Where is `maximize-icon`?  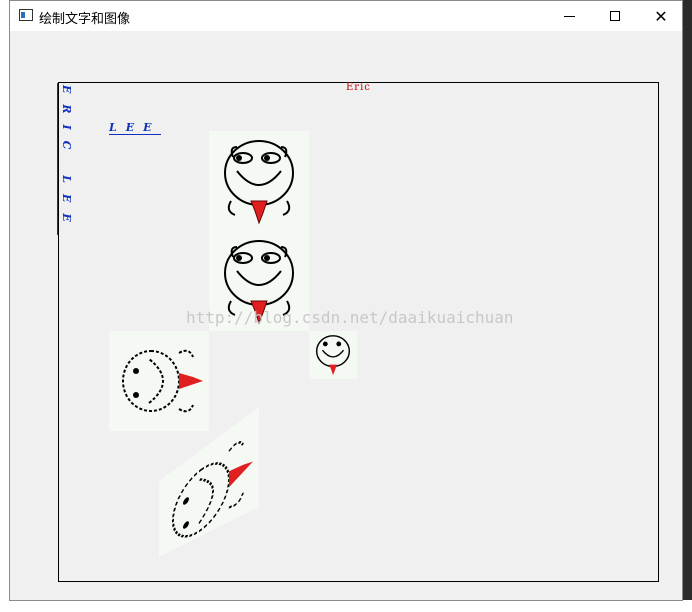
maximize-icon is located at coordinates (615, 16).